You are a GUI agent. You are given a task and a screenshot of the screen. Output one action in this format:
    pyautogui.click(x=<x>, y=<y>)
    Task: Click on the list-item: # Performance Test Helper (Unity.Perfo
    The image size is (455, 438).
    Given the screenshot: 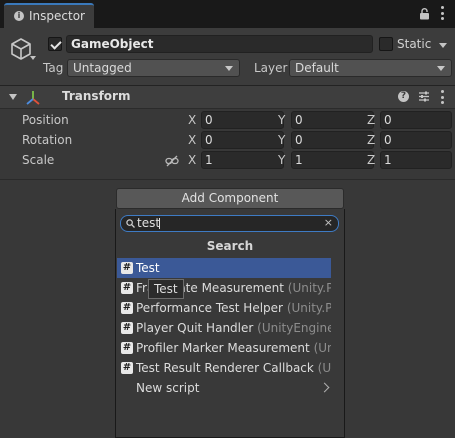 What is the action you would take?
    pyautogui.click(x=224, y=308)
    